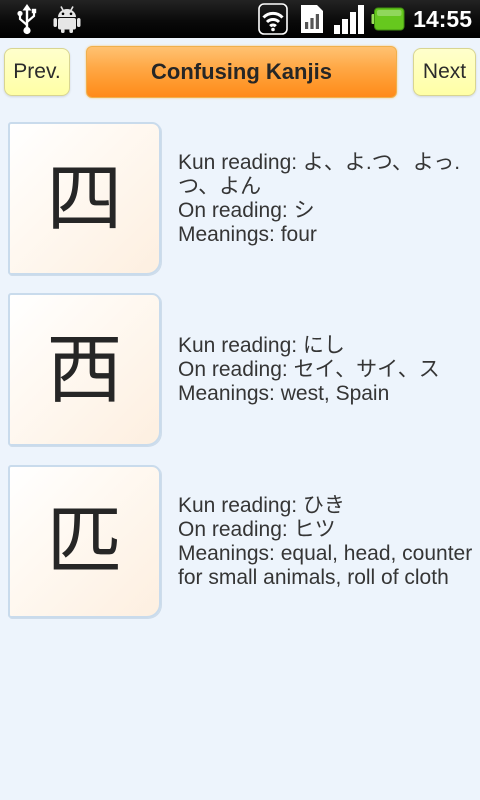 The height and width of the screenshot is (800, 480). Describe the element at coordinates (246, 210) in the screenshot. I see `on-reading: On reading: シ` at that location.